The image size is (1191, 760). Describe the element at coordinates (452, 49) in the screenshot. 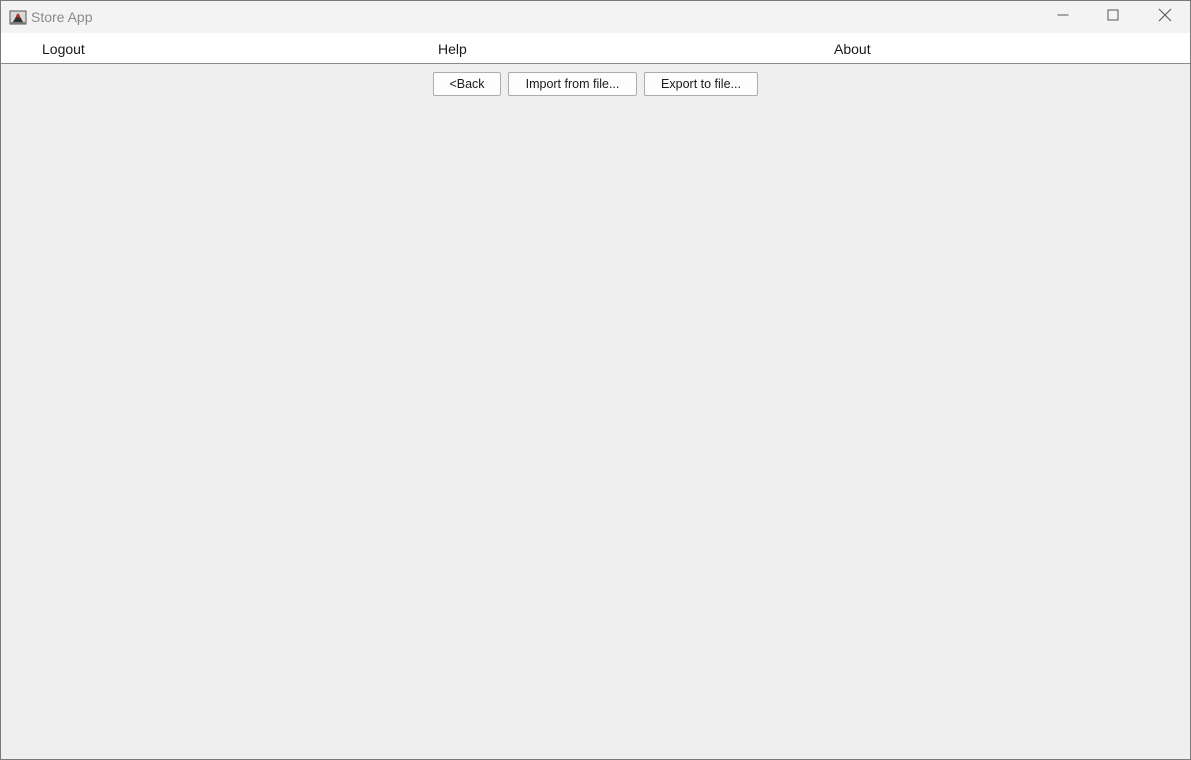

I see `menu-item-help: Help` at that location.